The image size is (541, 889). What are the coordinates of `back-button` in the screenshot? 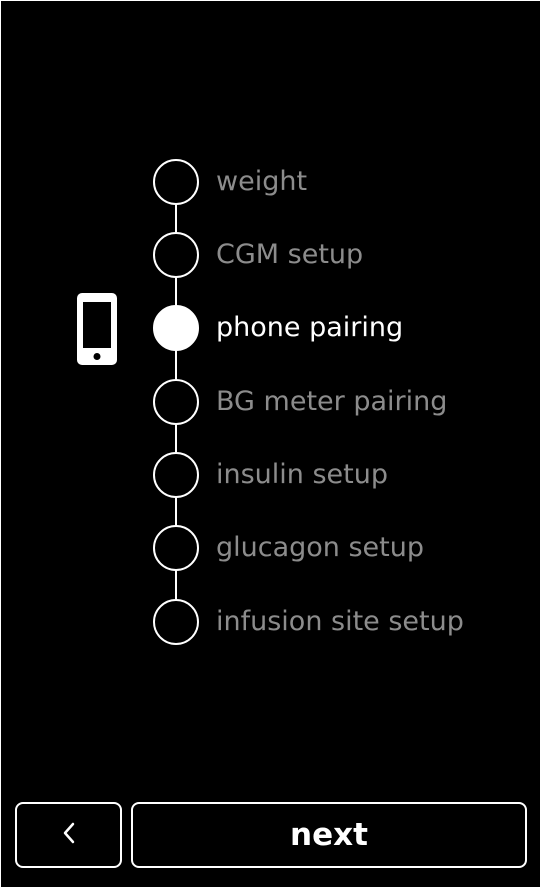 It's located at (68, 835).